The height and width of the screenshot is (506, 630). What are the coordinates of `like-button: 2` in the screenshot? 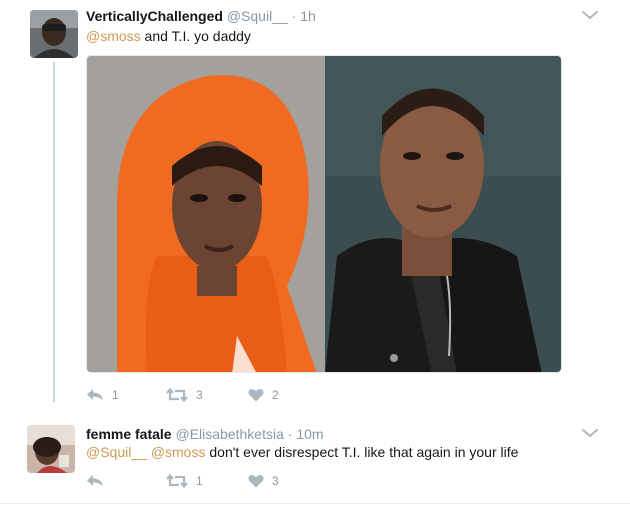 It's located at (263, 395).